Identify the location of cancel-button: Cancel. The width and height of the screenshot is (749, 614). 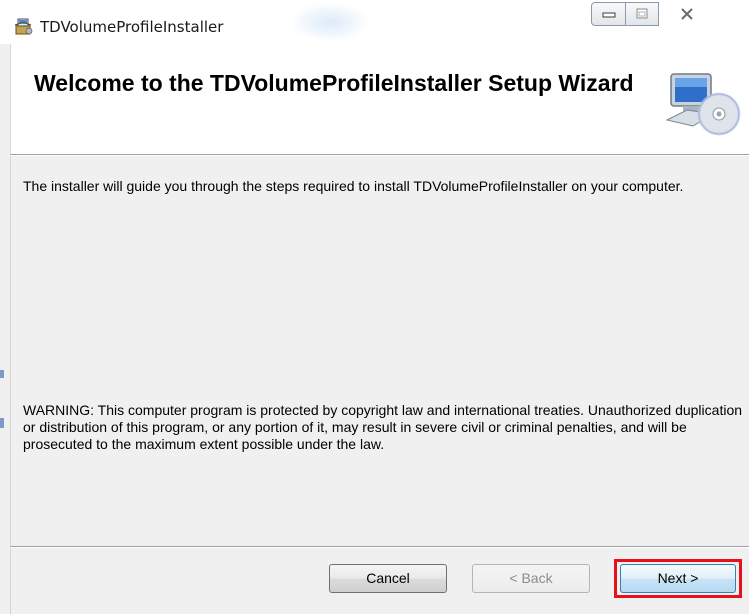
(388, 578).